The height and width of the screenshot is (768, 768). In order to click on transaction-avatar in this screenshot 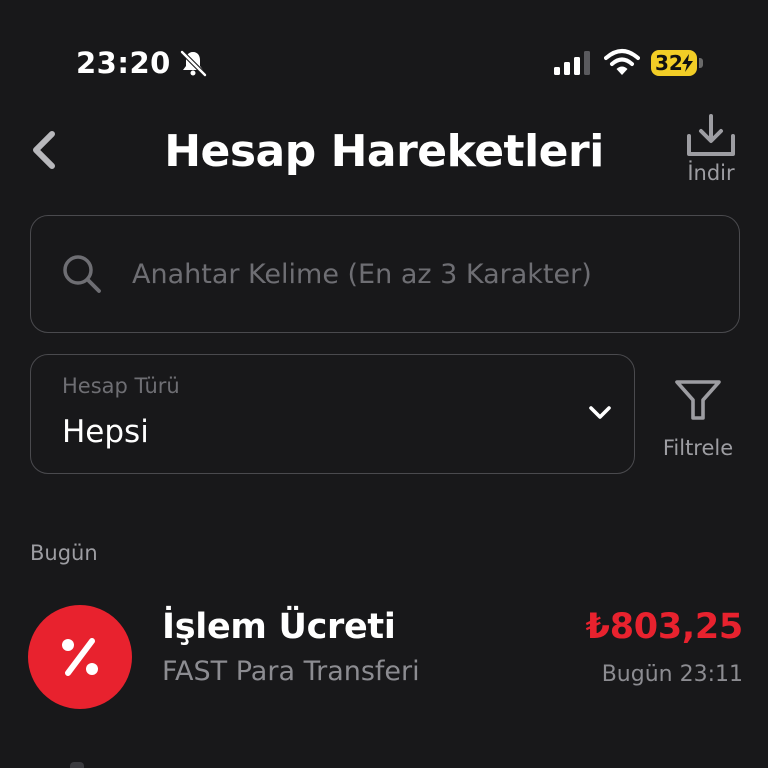, I will do `click(80, 657)`.